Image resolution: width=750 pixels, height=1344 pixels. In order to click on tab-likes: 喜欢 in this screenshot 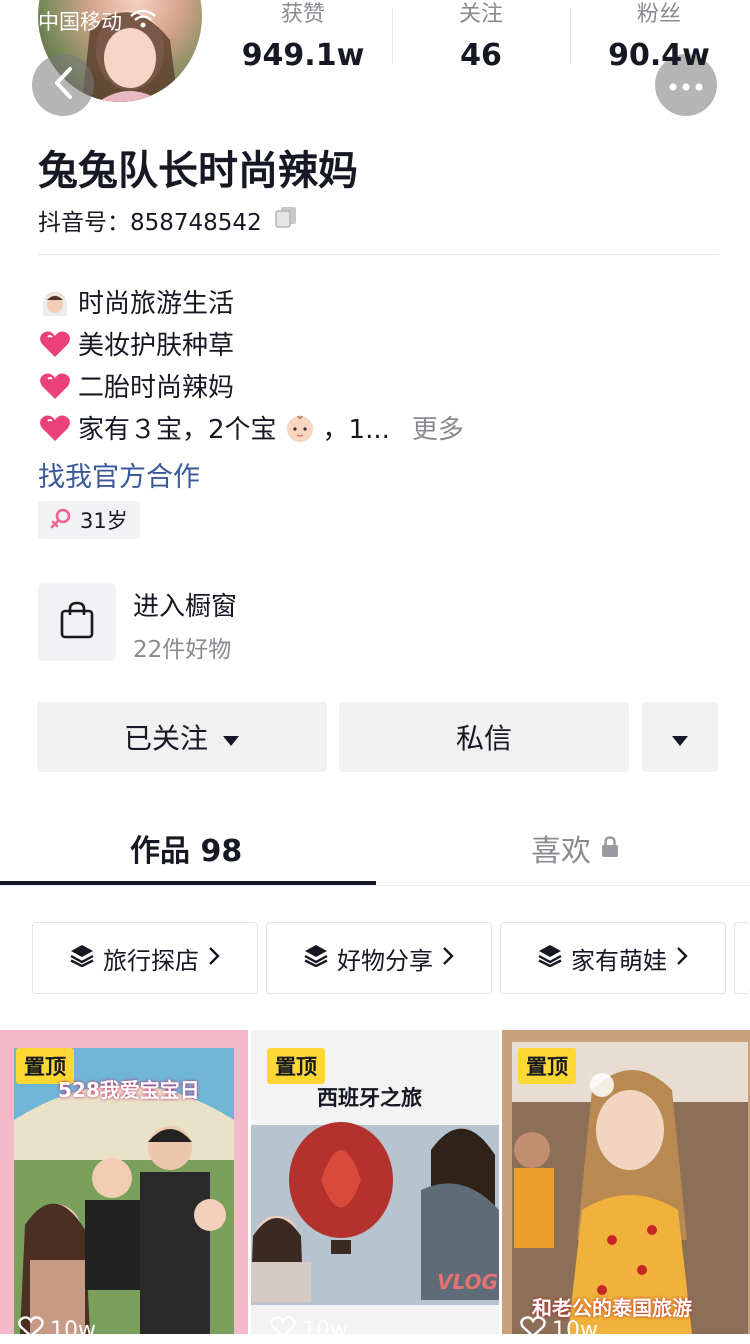, I will do `click(575, 848)`.